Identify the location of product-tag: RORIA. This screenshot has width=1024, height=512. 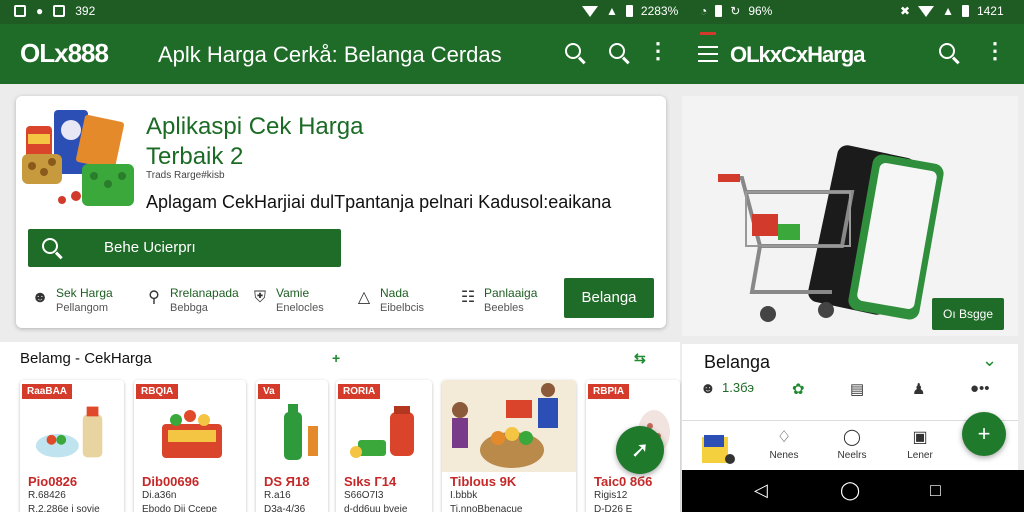
(359, 391).